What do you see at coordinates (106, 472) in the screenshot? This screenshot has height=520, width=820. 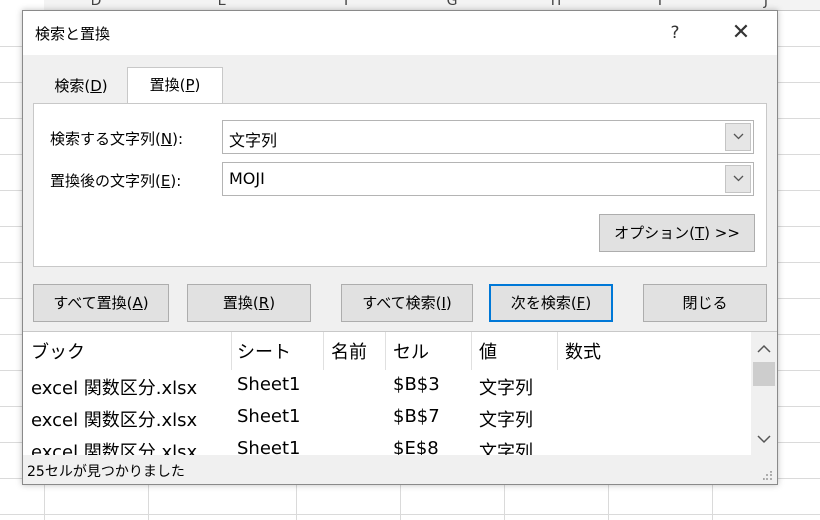 I see `status-text: 25セルが見つかりました` at bounding box center [106, 472].